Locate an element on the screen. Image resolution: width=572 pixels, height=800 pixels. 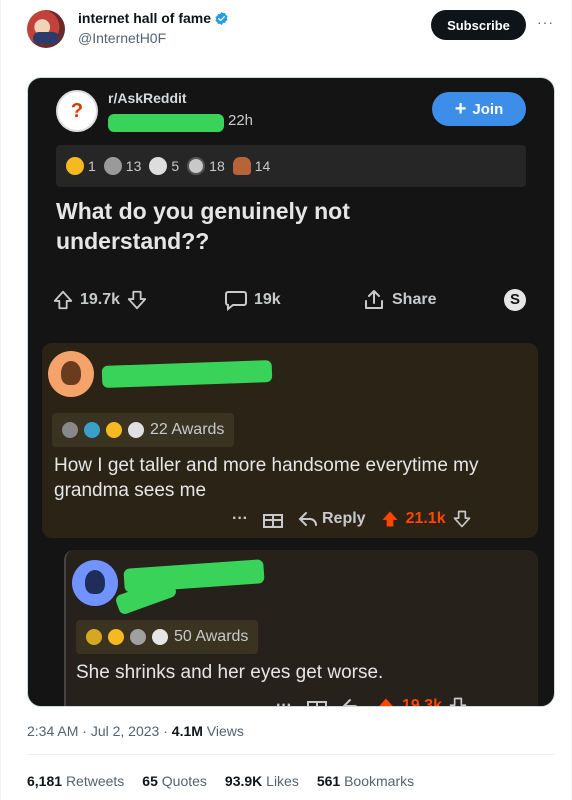
silver-award-icon: S is located at coordinates (515, 300).